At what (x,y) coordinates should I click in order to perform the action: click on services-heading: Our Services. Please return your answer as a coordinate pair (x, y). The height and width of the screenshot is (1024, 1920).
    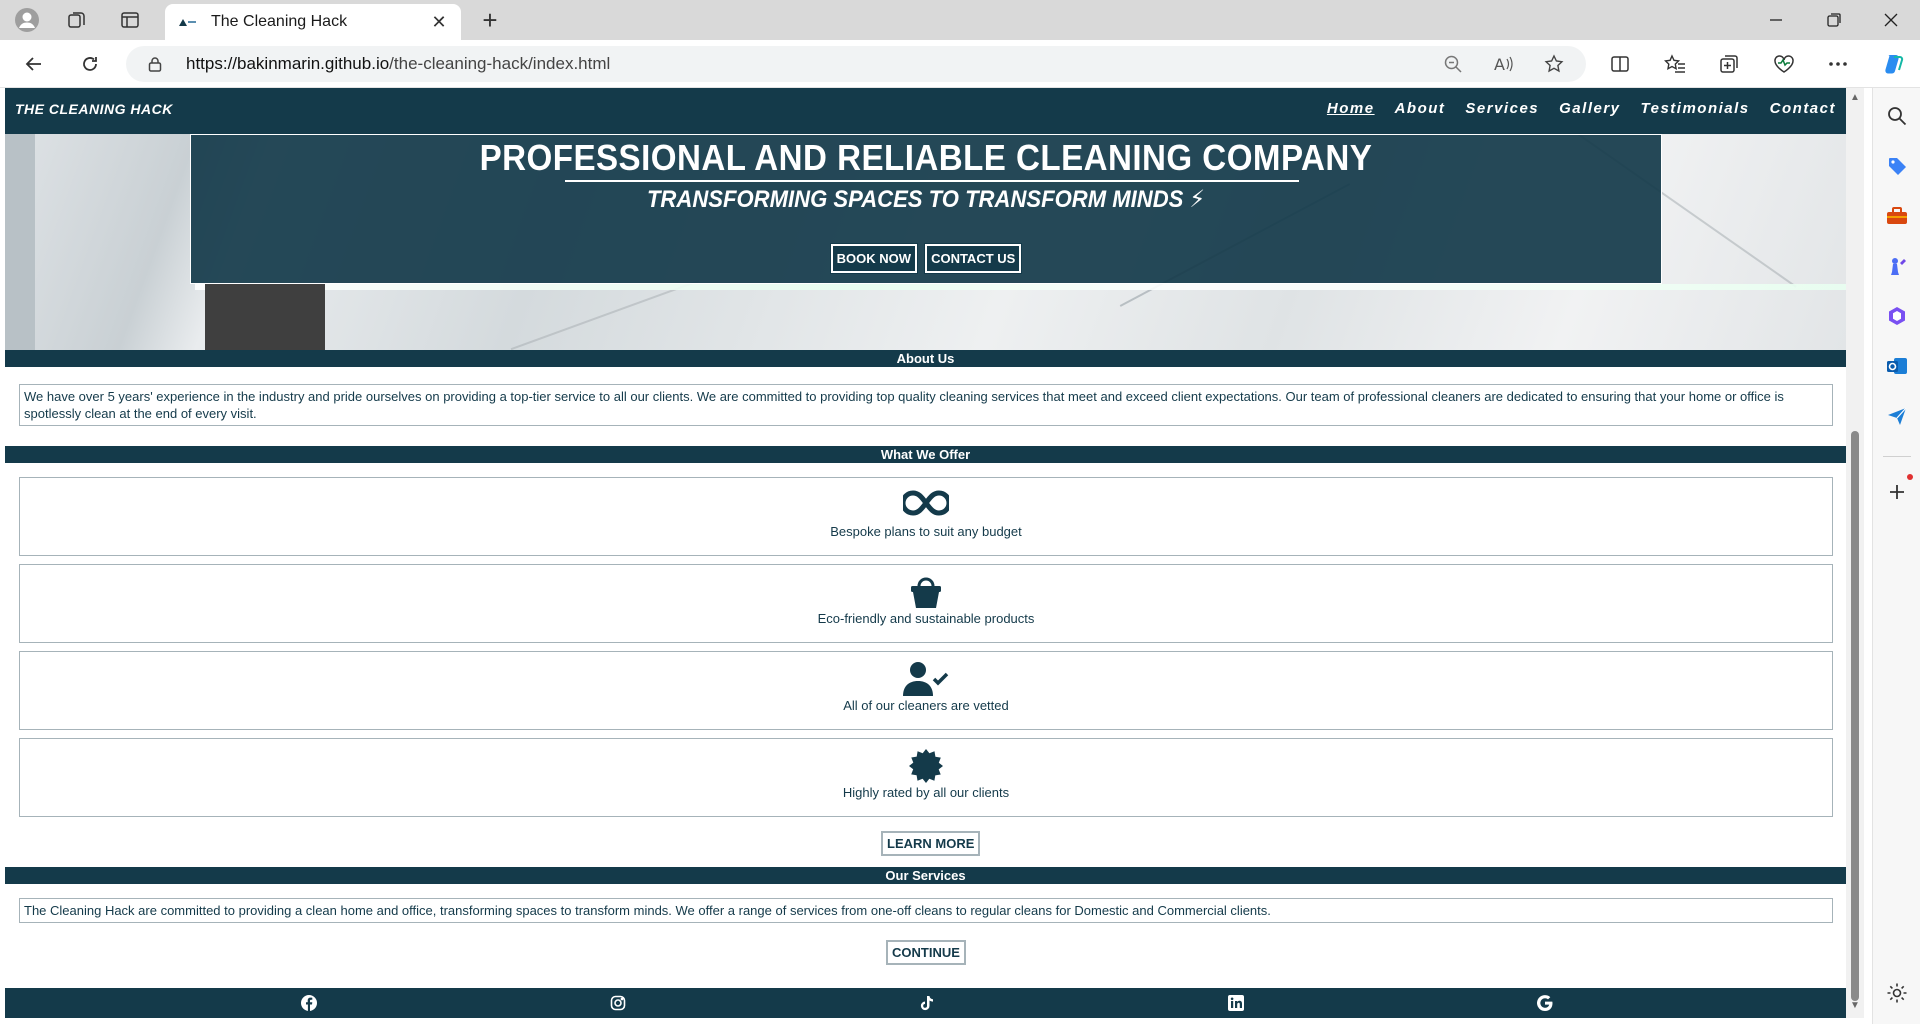
    Looking at the image, I should click on (925, 875).